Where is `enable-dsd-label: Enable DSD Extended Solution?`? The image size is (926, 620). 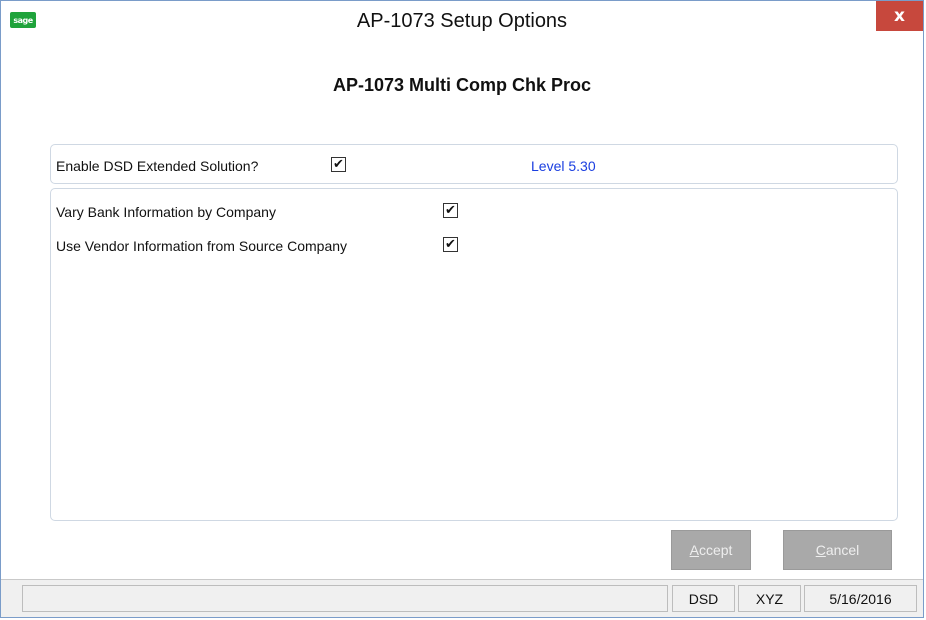 enable-dsd-label: Enable DSD Extended Solution? is located at coordinates (157, 166).